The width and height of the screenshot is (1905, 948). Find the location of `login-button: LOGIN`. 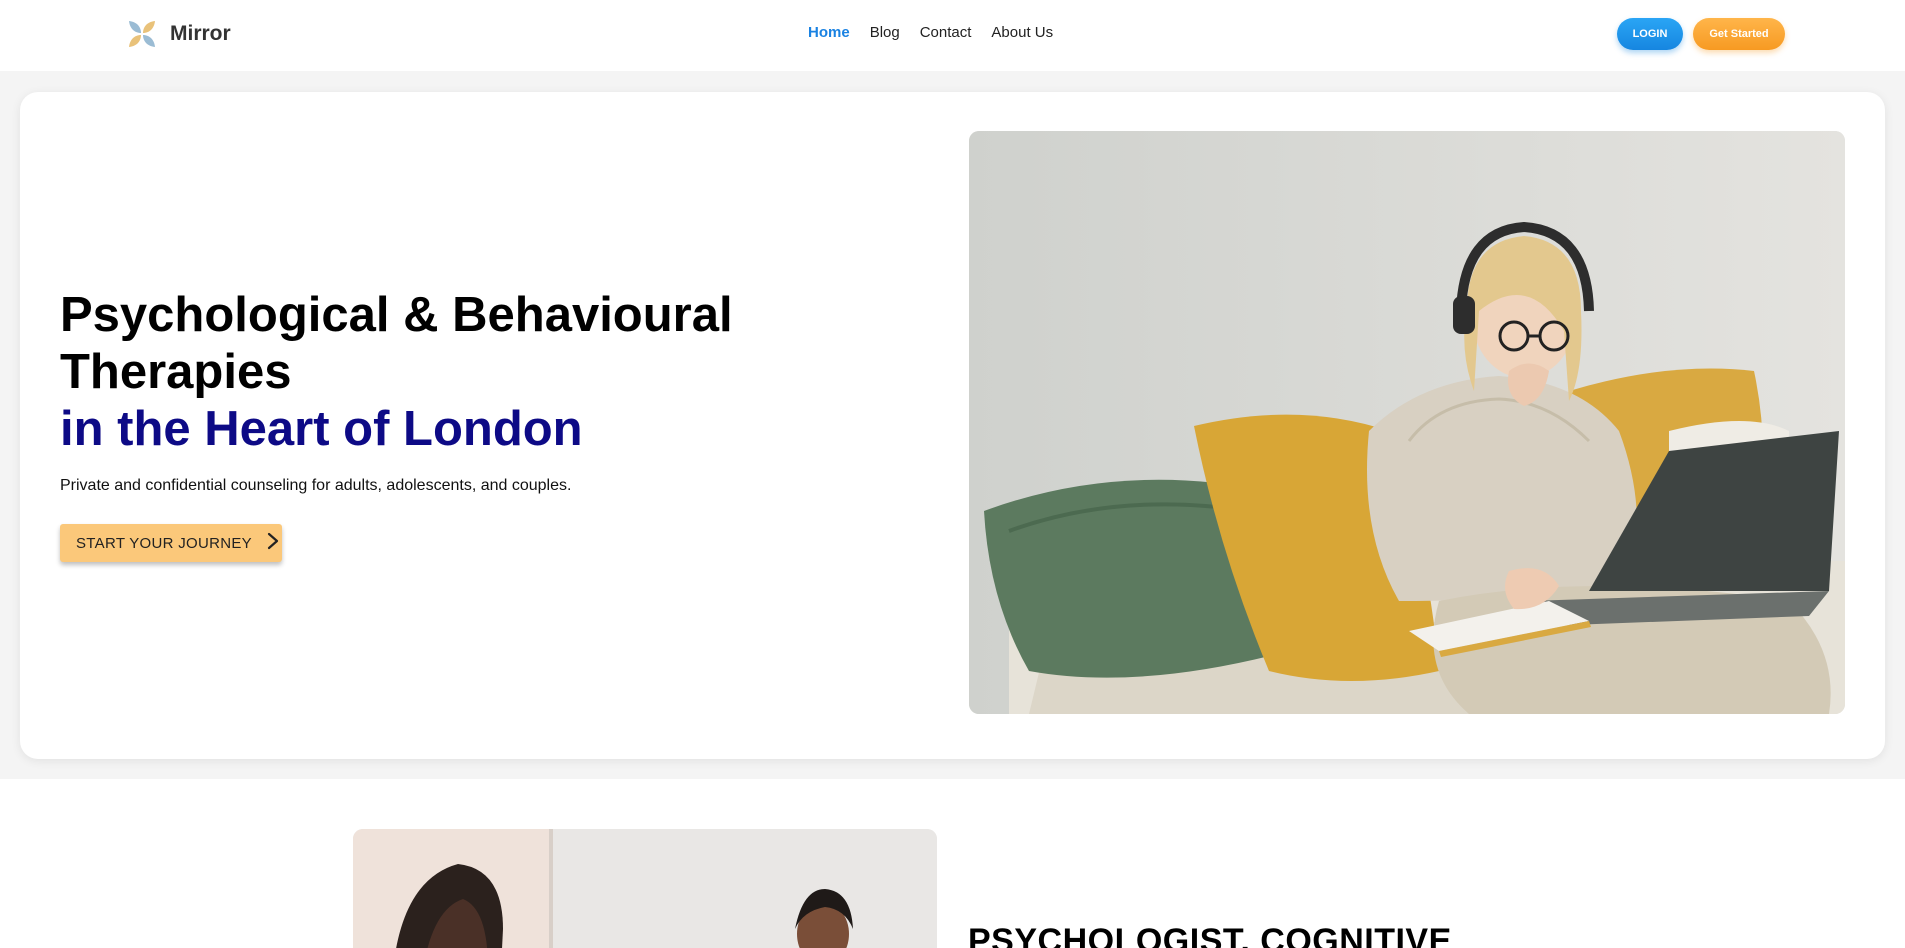

login-button: LOGIN is located at coordinates (1650, 34).